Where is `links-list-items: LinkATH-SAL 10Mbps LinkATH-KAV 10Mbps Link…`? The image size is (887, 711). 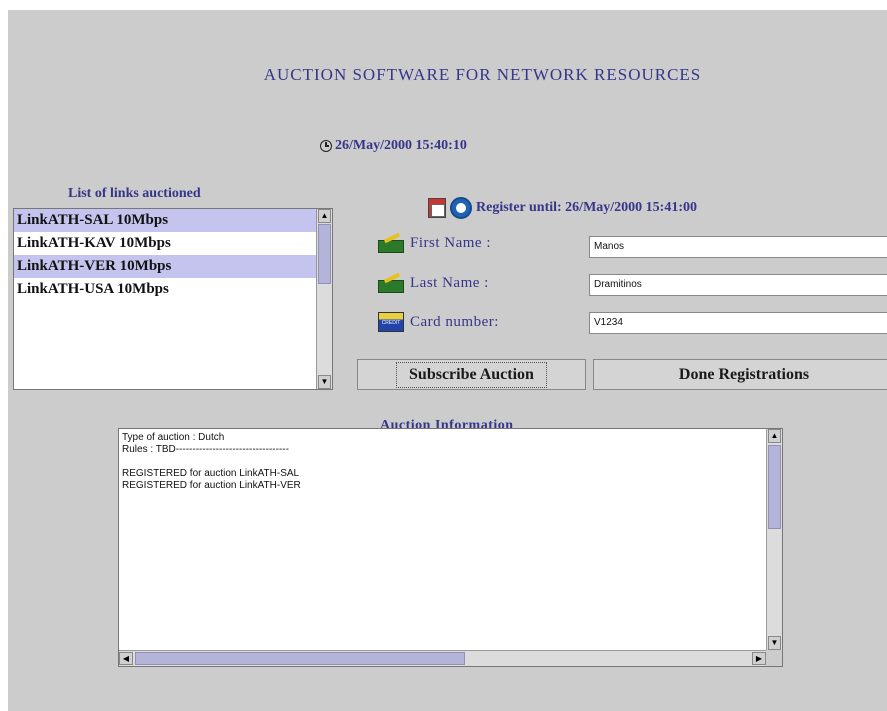
links-list-items: LinkATH-SAL 10Mbps LinkATH-KAV 10Mbps Link… is located at coordinates (165, 299).